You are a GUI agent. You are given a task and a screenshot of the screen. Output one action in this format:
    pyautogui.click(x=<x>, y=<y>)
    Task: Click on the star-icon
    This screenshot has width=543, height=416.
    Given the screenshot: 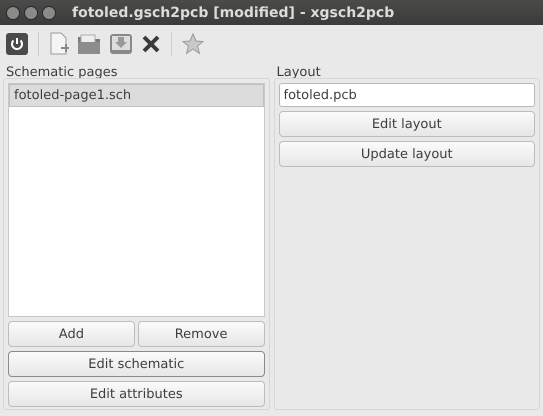 What is the action you would take?
    pyautogui.click(x=193, y=44)
    